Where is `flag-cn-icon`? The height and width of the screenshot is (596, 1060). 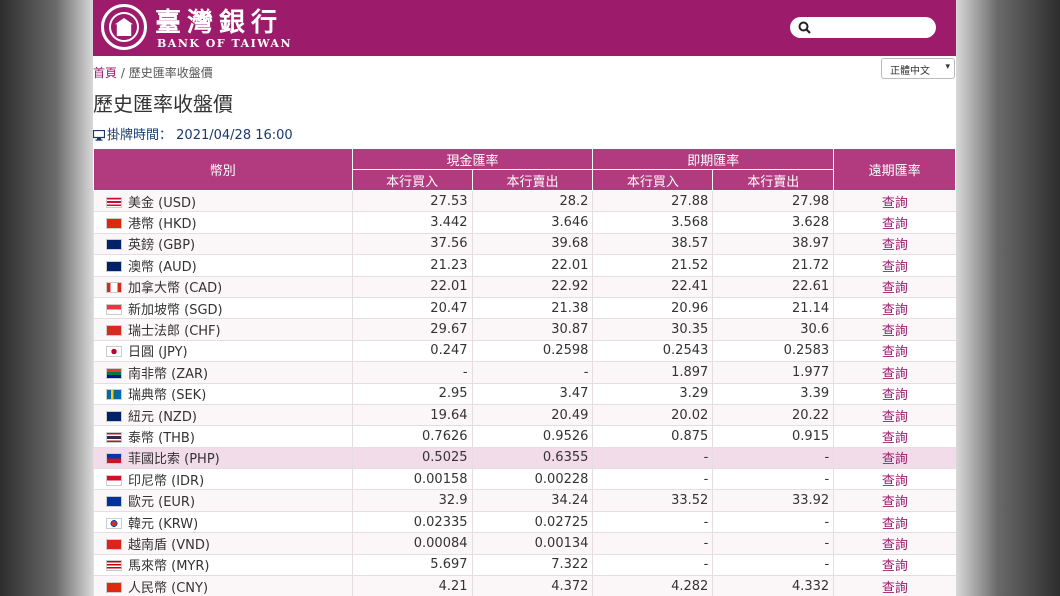 flag-cn-icon is located at coordinates (114, 587).